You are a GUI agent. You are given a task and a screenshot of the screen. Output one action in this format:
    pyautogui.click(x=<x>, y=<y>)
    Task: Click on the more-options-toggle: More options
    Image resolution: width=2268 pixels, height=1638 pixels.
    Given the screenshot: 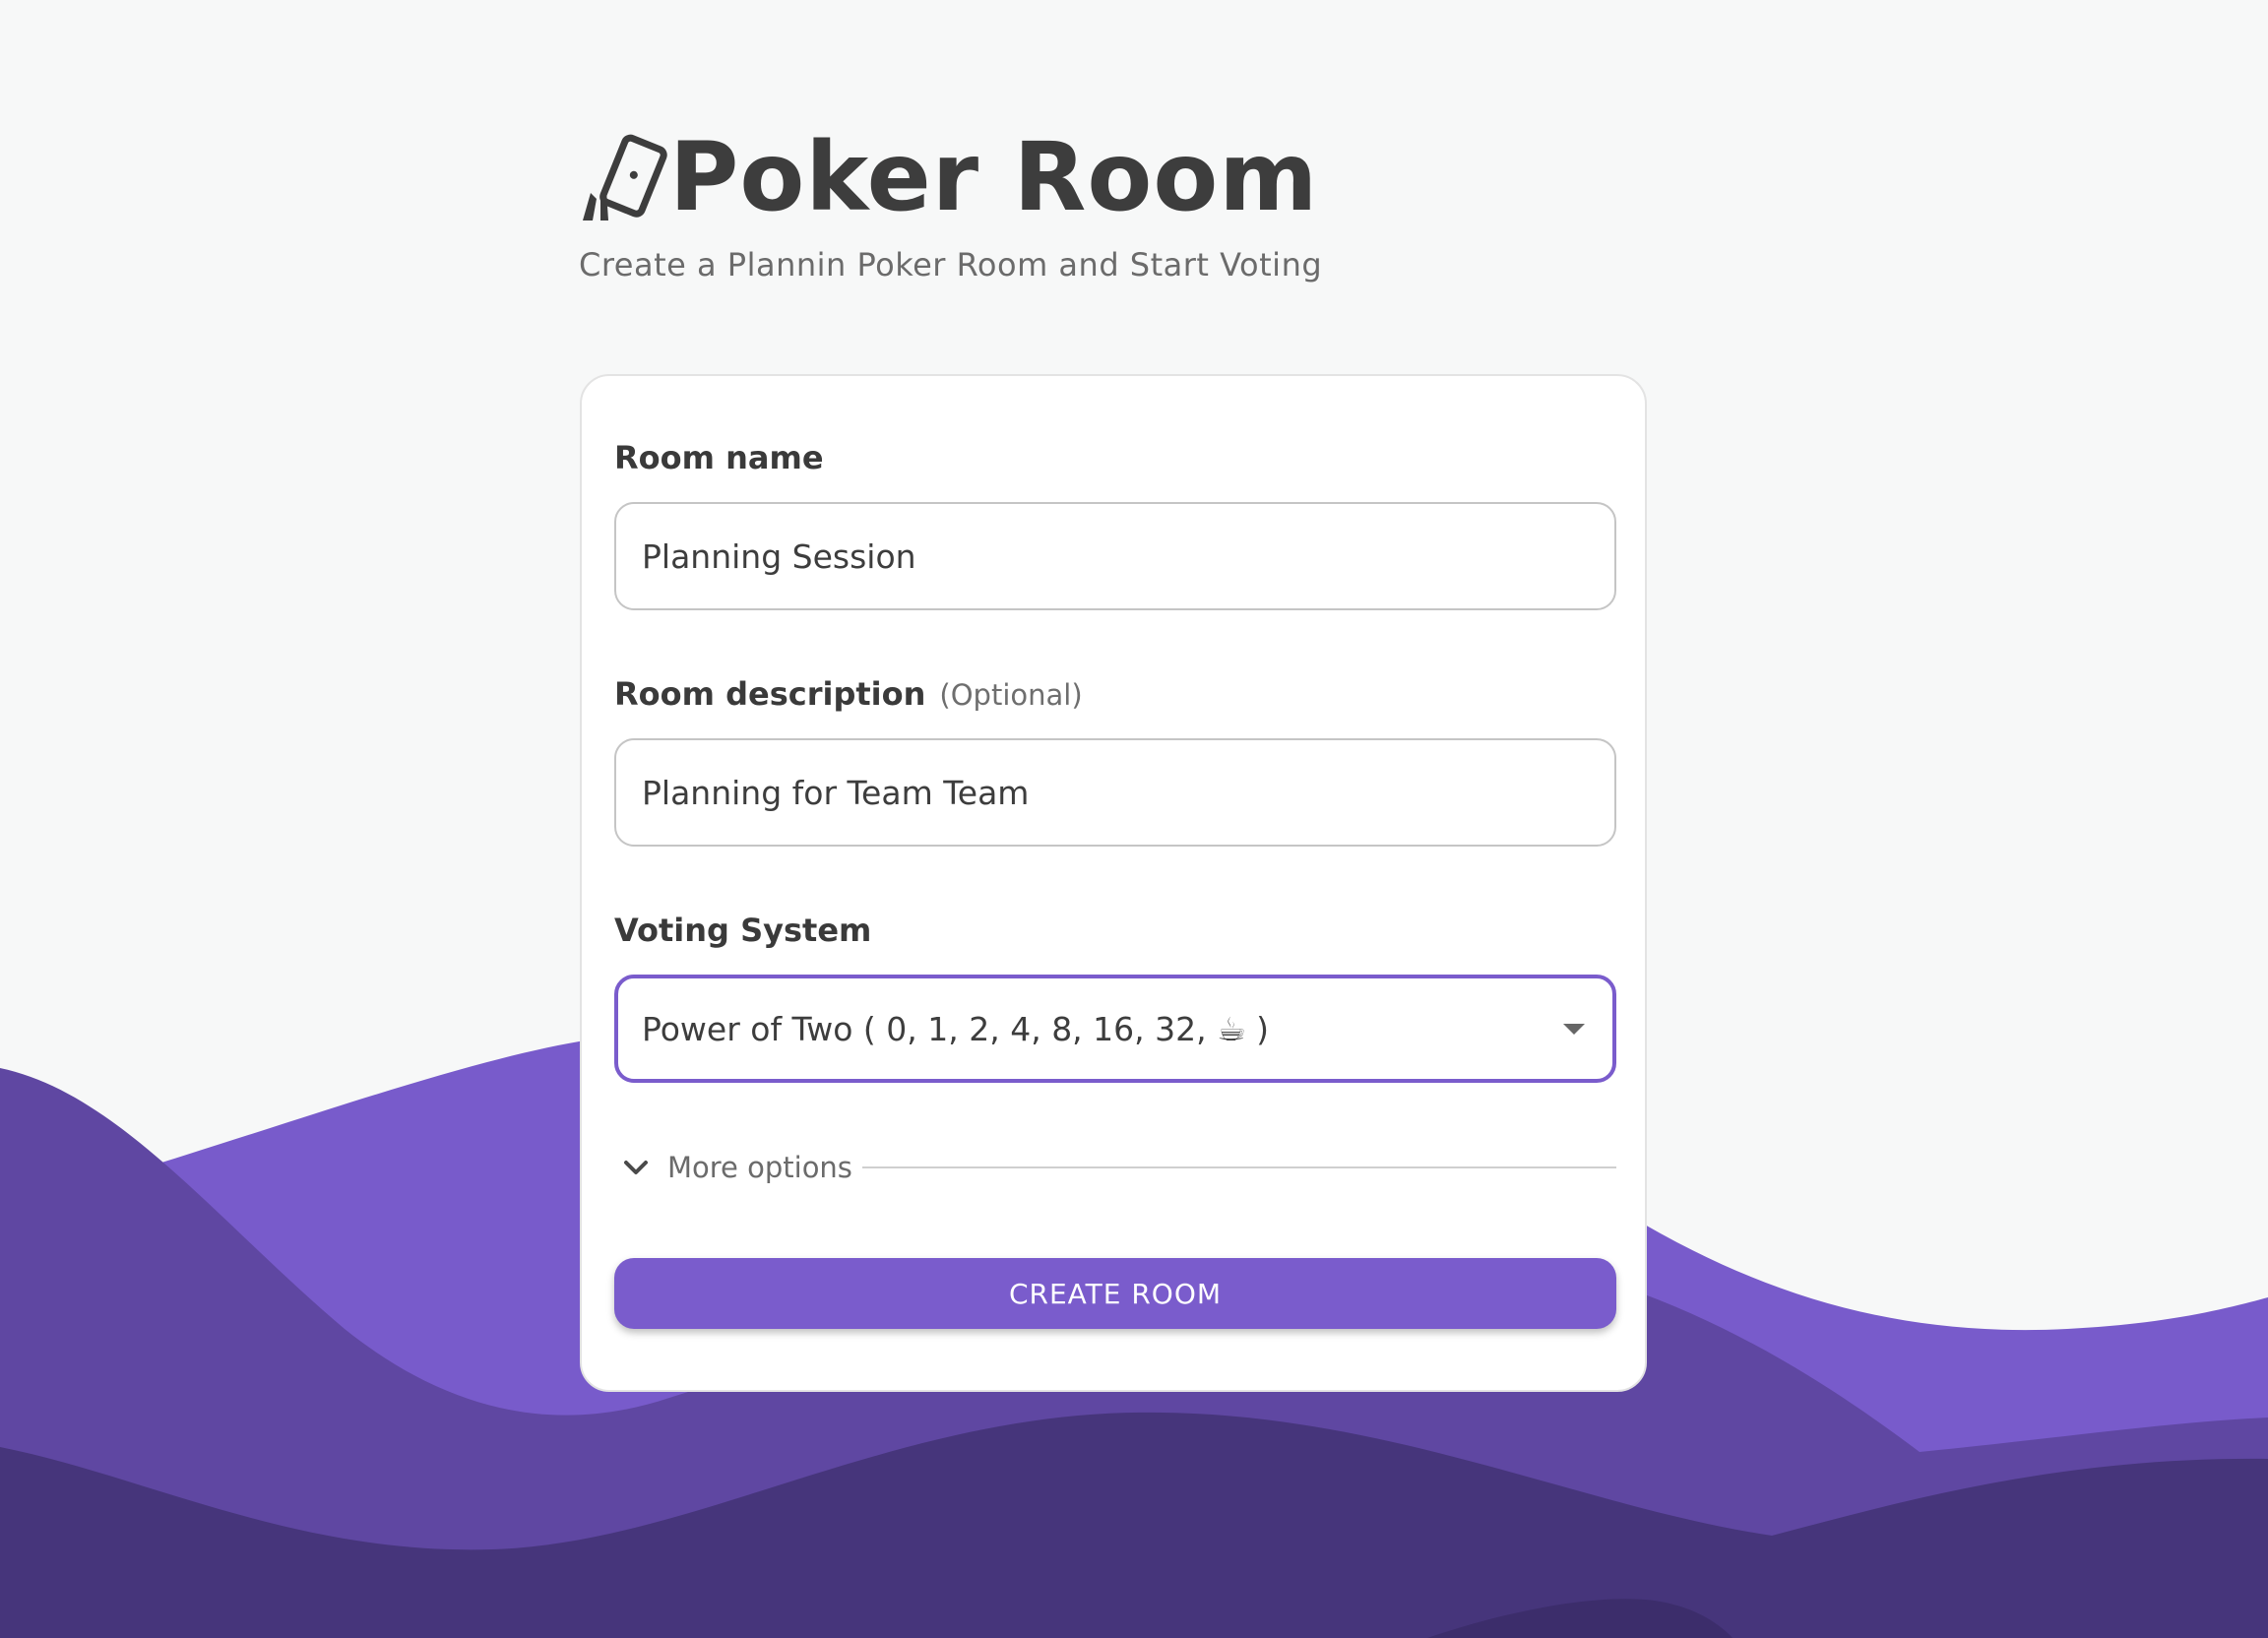 What is the action you would take?
    pyautogui.click(x=1115, y=1167)
    